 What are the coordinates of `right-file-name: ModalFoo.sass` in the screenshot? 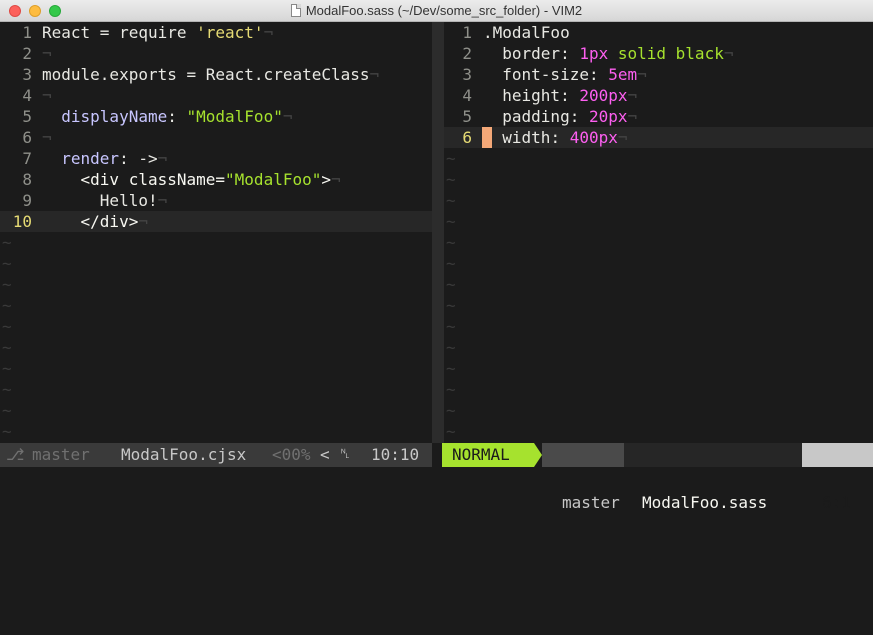 It's located at (705, 502).